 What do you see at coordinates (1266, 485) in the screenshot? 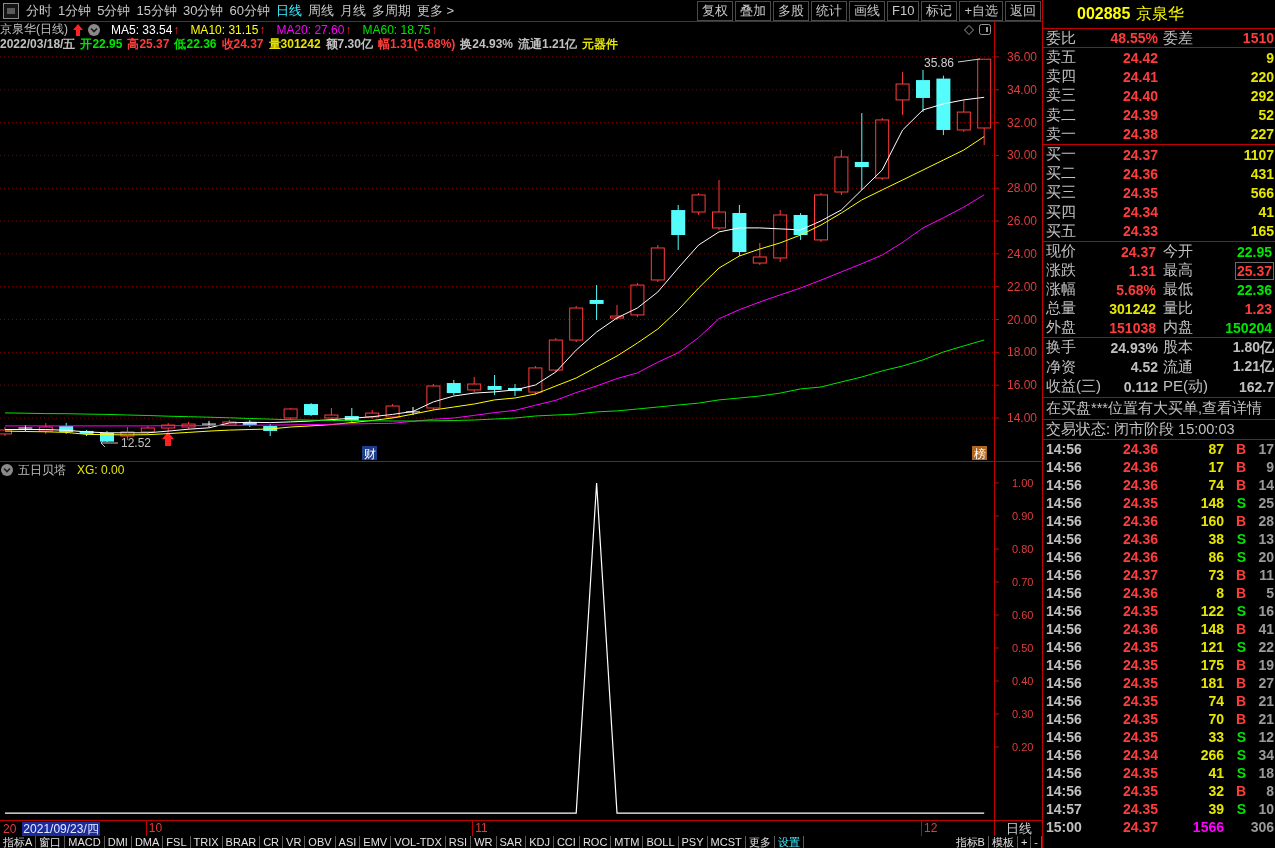
I see `trade-count: 14` at bounding box center [1266, 485].